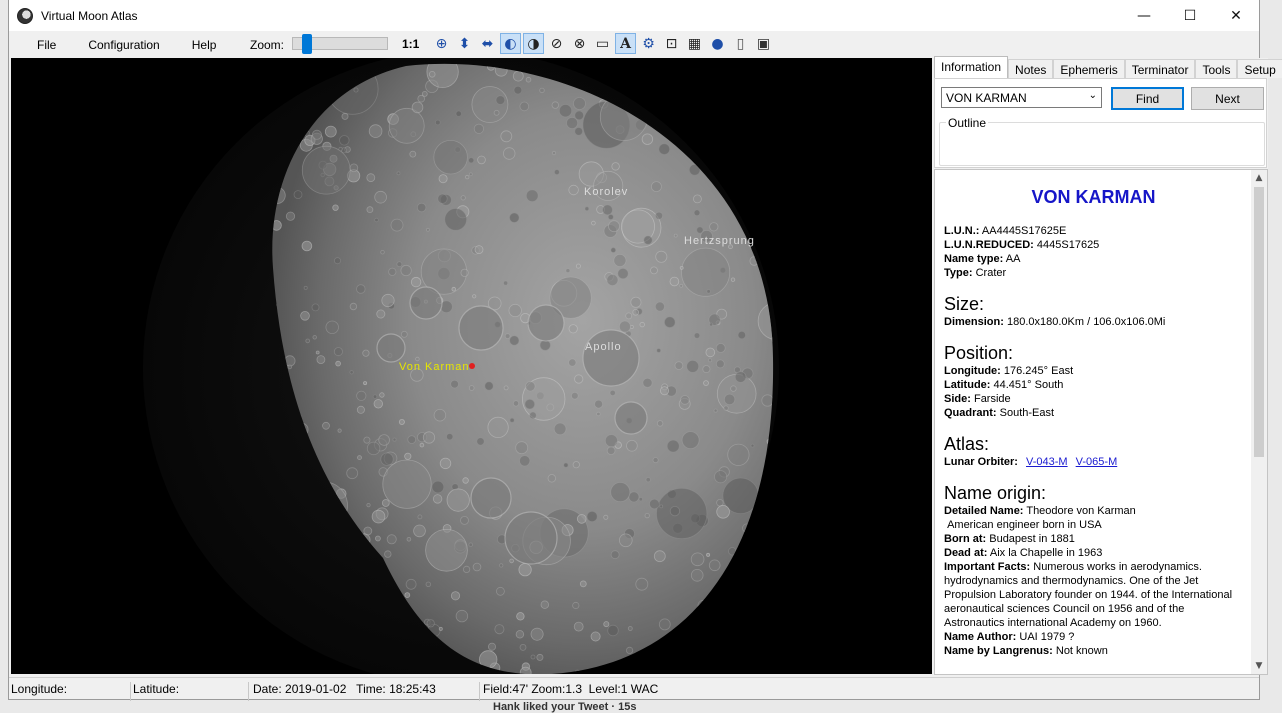  Describe the element at coordinates (1144, 15) in the screenshot. I see `minimize-button: —` at that location.